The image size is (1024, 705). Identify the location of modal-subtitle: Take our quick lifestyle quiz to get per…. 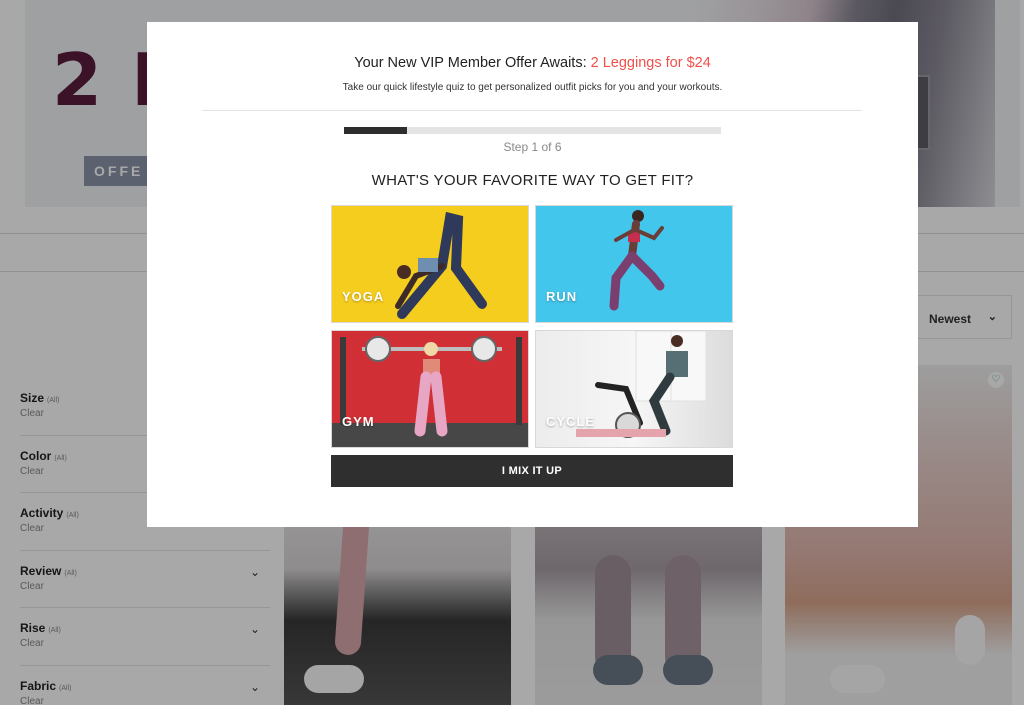
(532, 87).